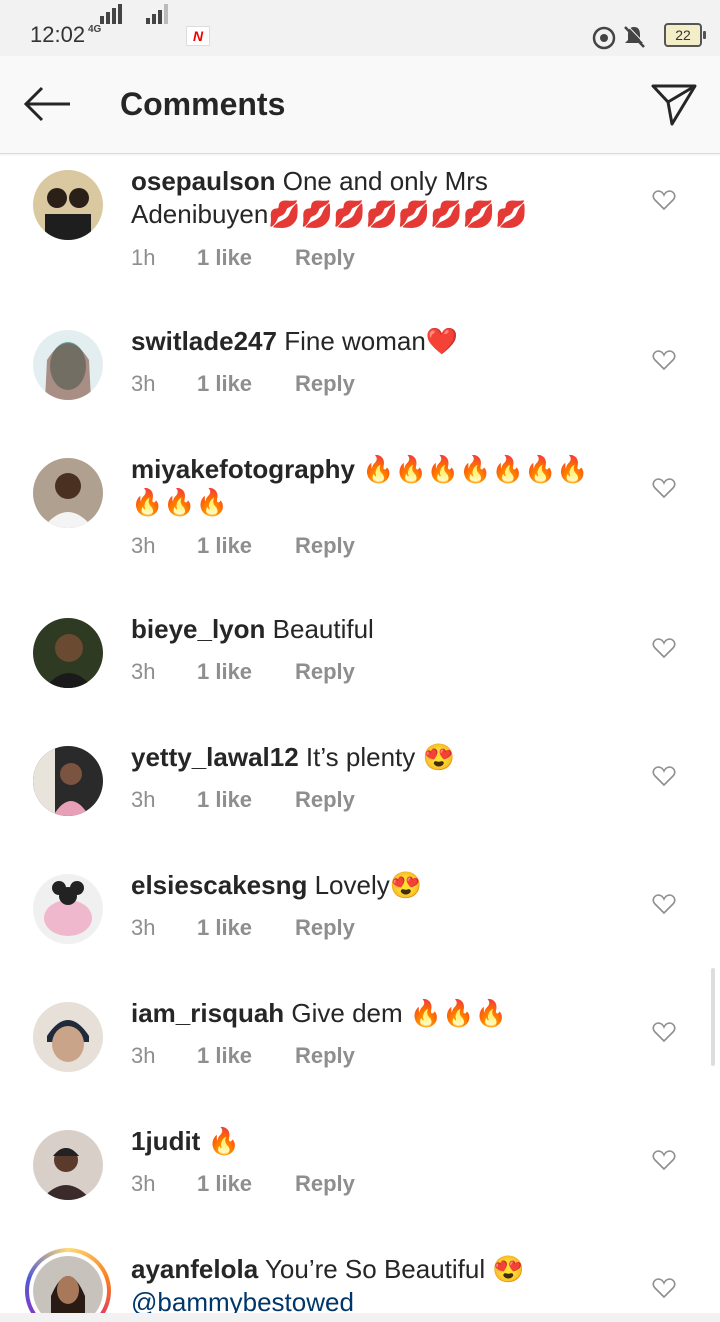 The image size is (720, 1322). I want to click on share-button, so click(674, 104).